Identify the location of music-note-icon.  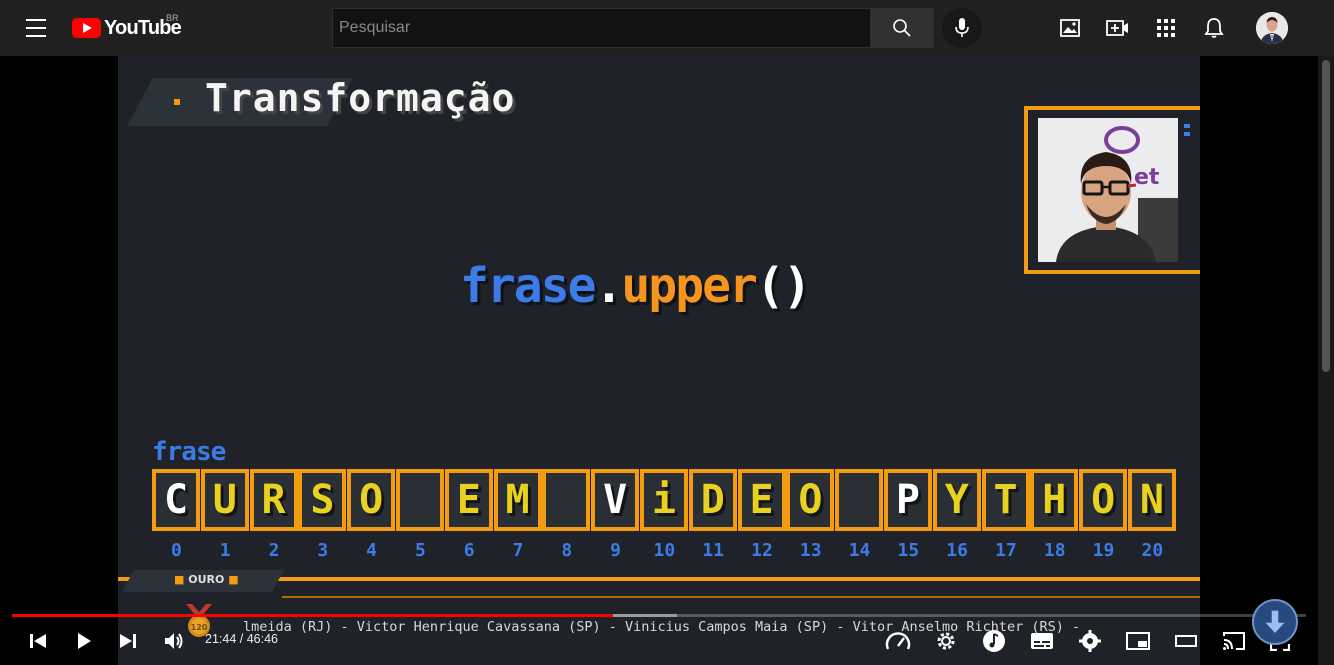
(994, 641).